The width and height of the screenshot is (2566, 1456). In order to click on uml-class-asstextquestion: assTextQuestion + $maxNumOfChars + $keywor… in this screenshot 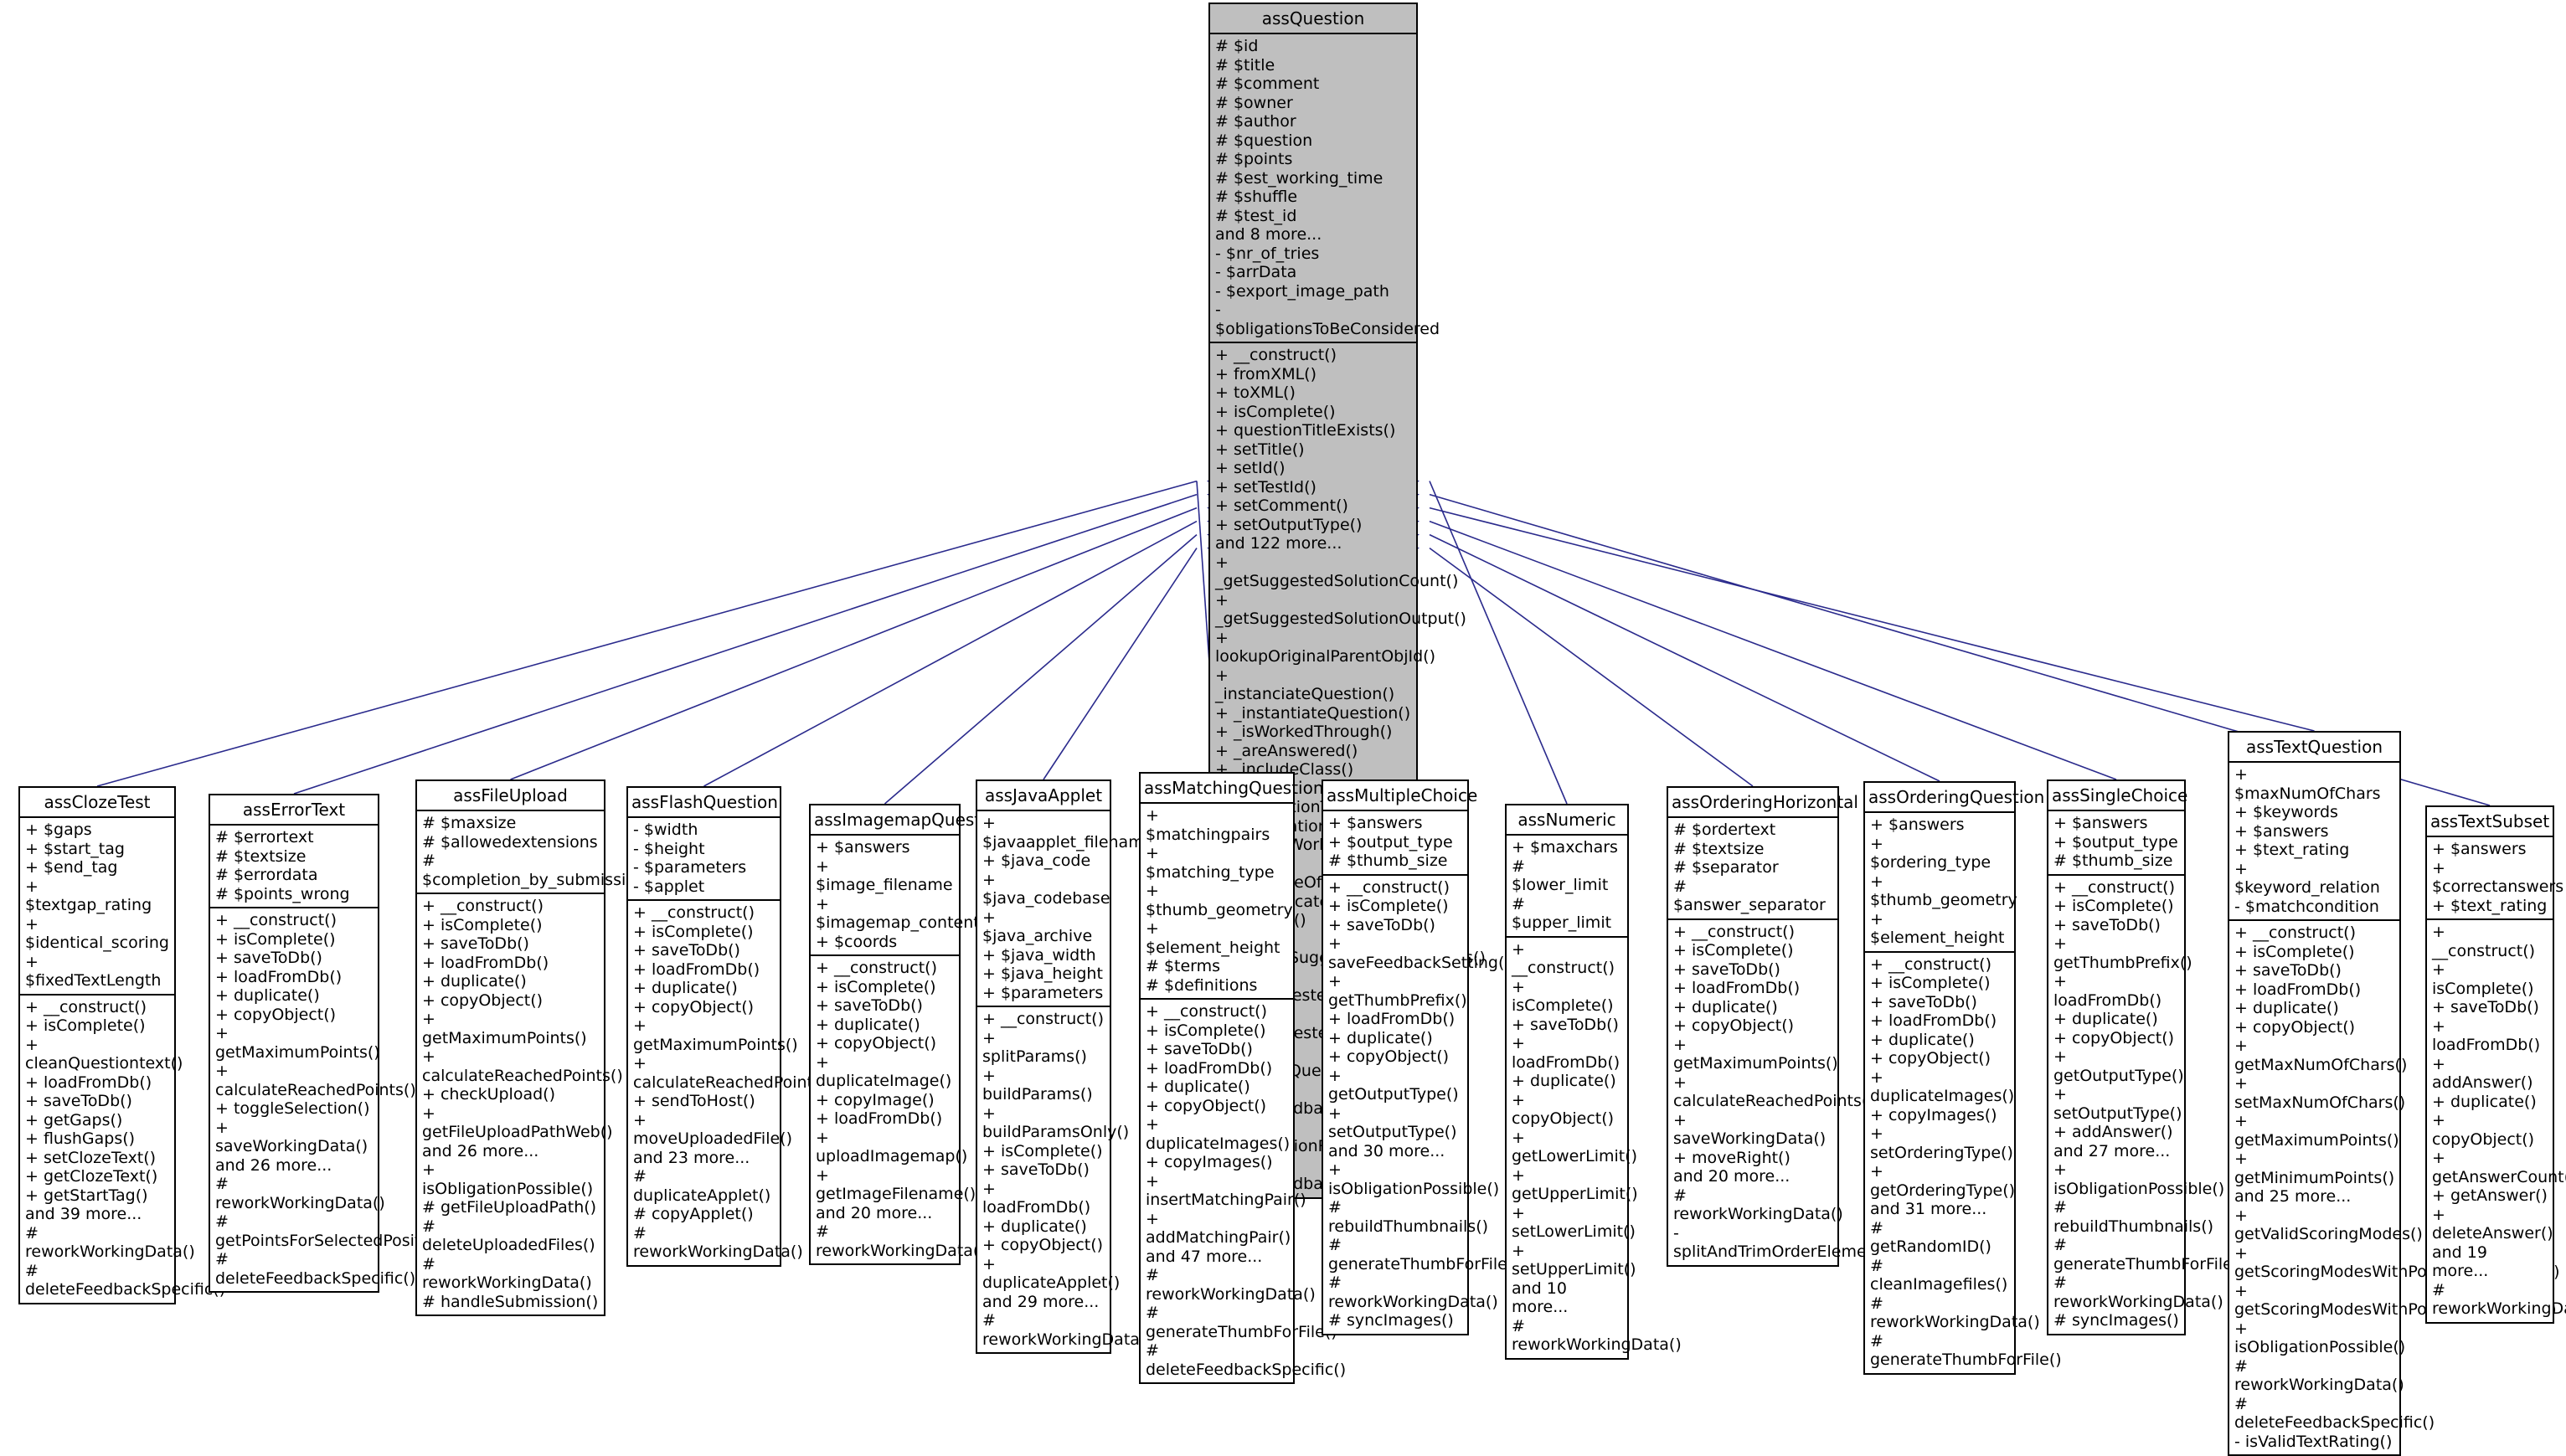, I will do `click(2394, 1093)`.